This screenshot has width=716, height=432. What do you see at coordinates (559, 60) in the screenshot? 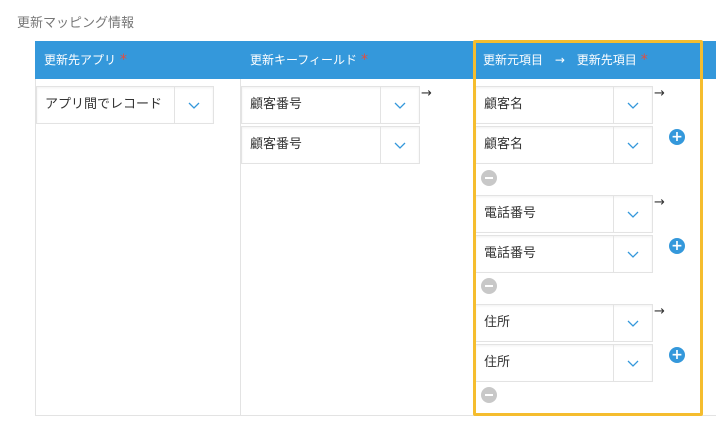
I see `header-arrow: →` at bounding box center [559, 60].